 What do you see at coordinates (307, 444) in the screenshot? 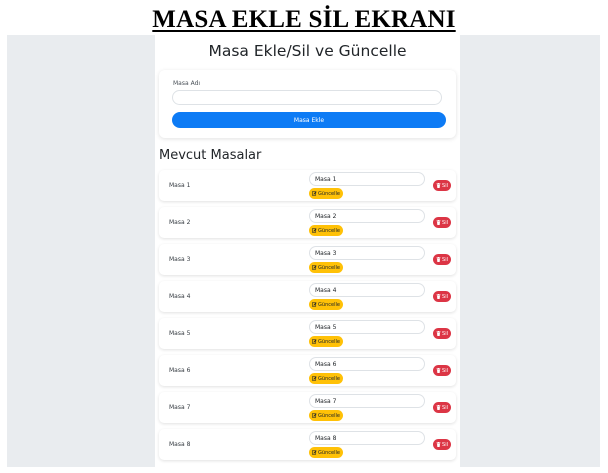
I see `table-row: Masa 8 Güncelle Sil` at bounding box center [307, 444].